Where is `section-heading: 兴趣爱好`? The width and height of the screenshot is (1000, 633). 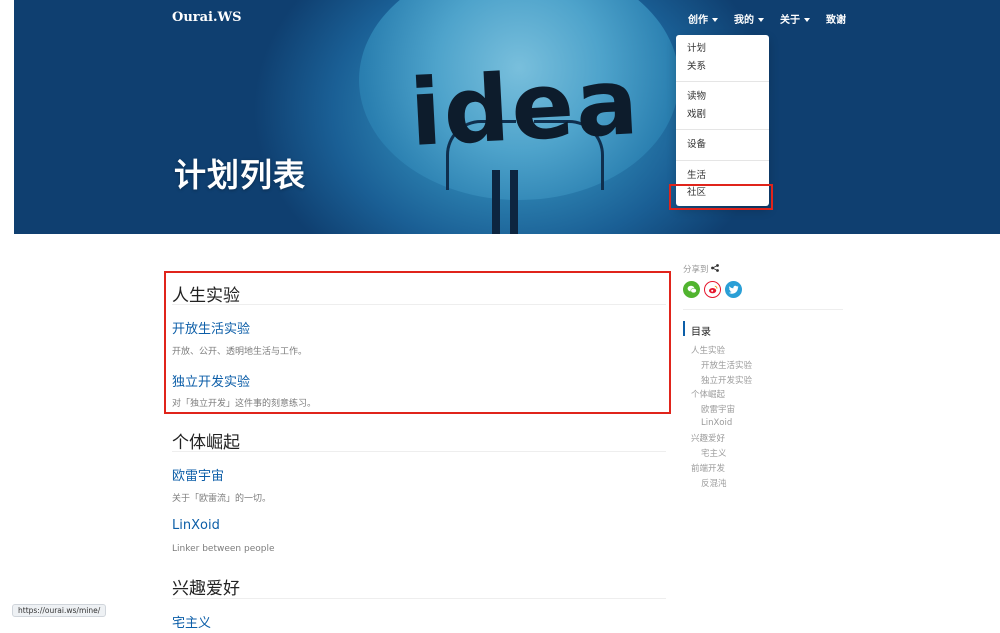
section-heading: 兴趣爱好 is located at coordinates (206, 589).